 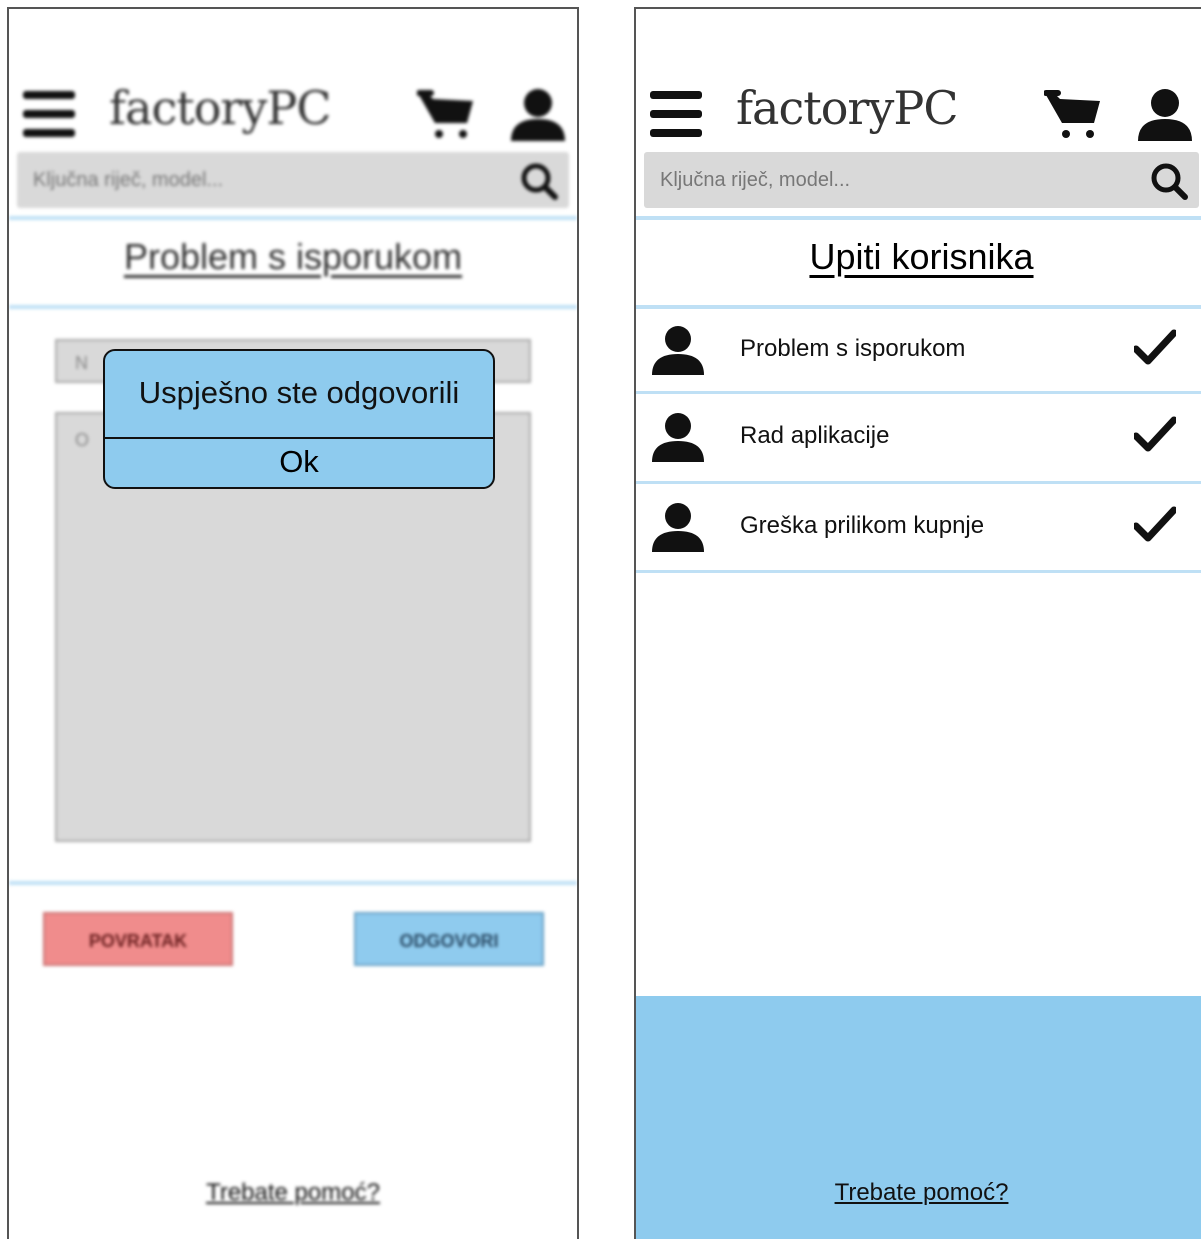 I want to click on page-title: Upiti korisnika, so click(x=921, y=256).